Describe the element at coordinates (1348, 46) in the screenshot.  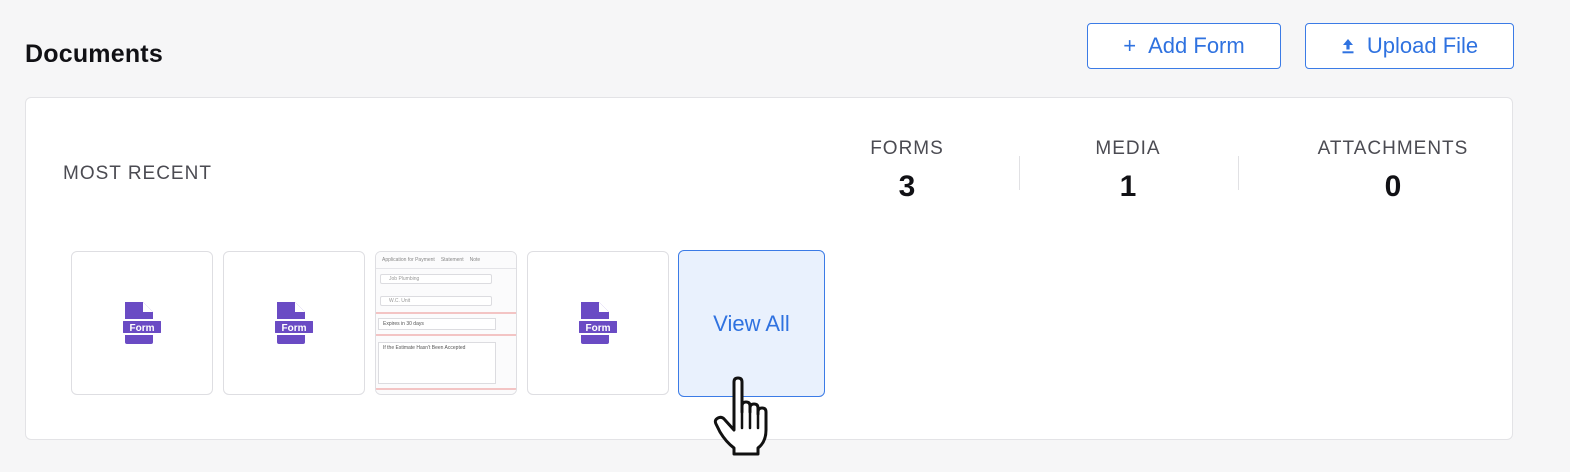
I see `upload-icon` at that location.